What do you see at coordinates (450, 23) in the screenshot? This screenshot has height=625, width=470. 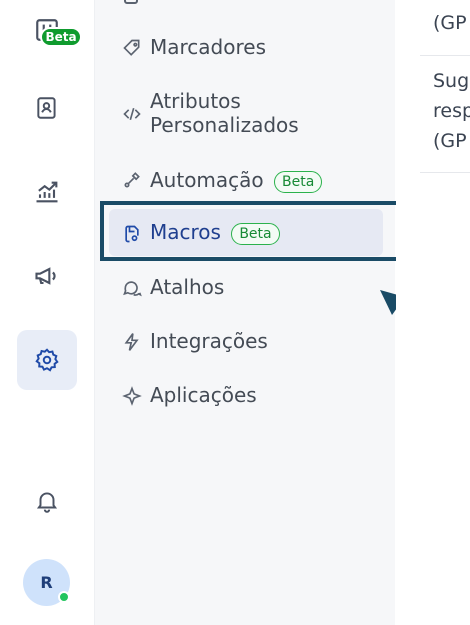 I see `content-text-line1: (GP` at bounding box center [450, 23].